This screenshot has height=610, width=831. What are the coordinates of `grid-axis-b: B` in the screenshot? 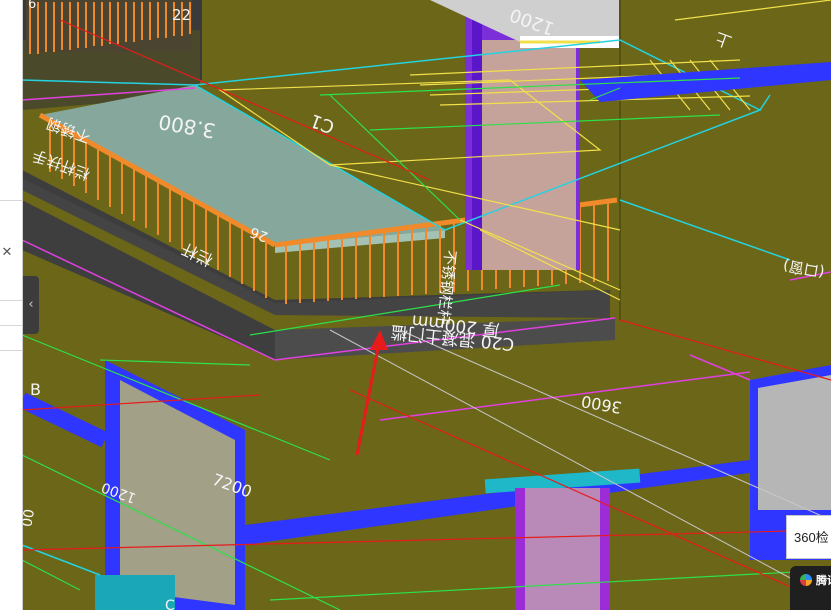 It's located at (35, 389).